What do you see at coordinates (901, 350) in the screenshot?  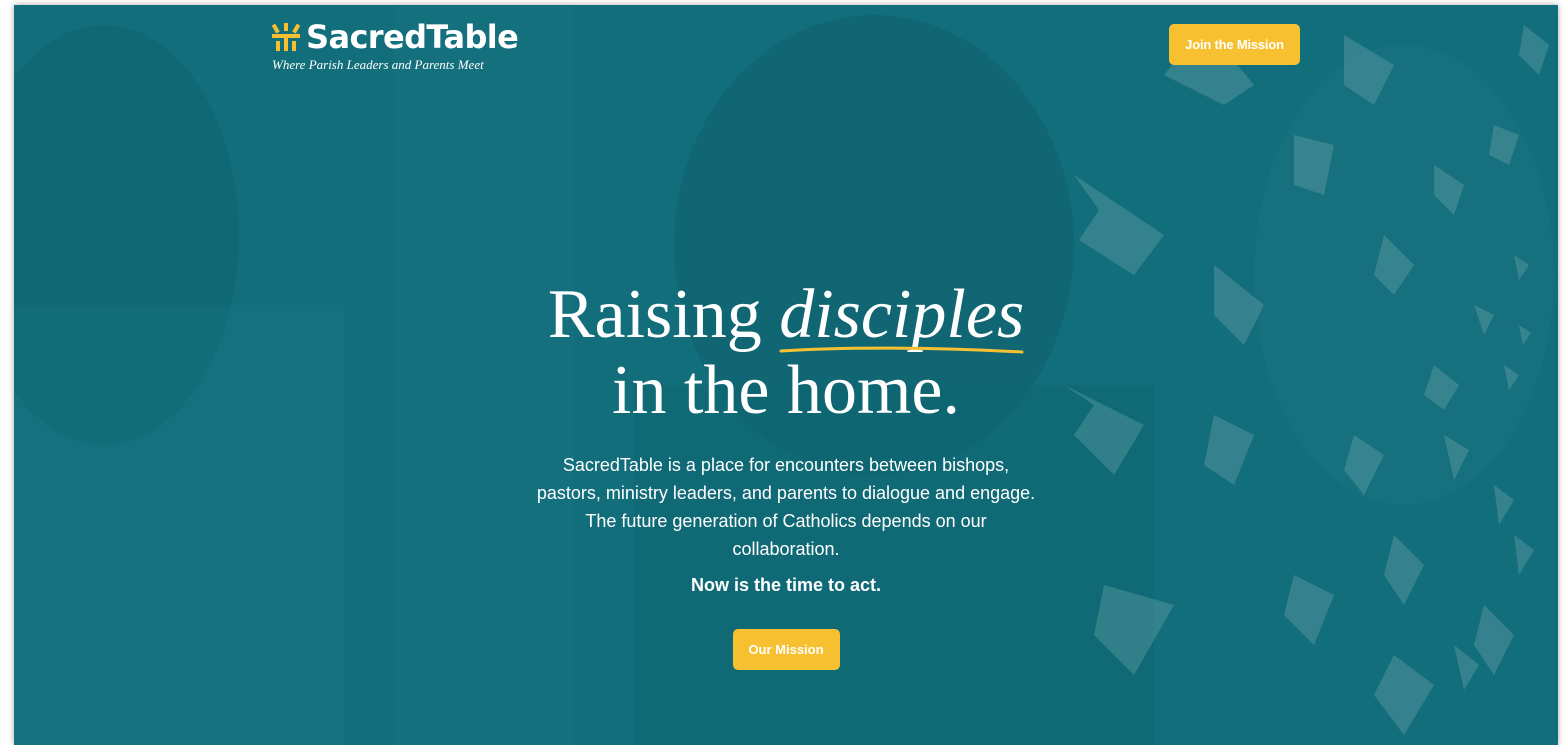 I see `yellow-underline-icon` at bounding box center [901, 350].